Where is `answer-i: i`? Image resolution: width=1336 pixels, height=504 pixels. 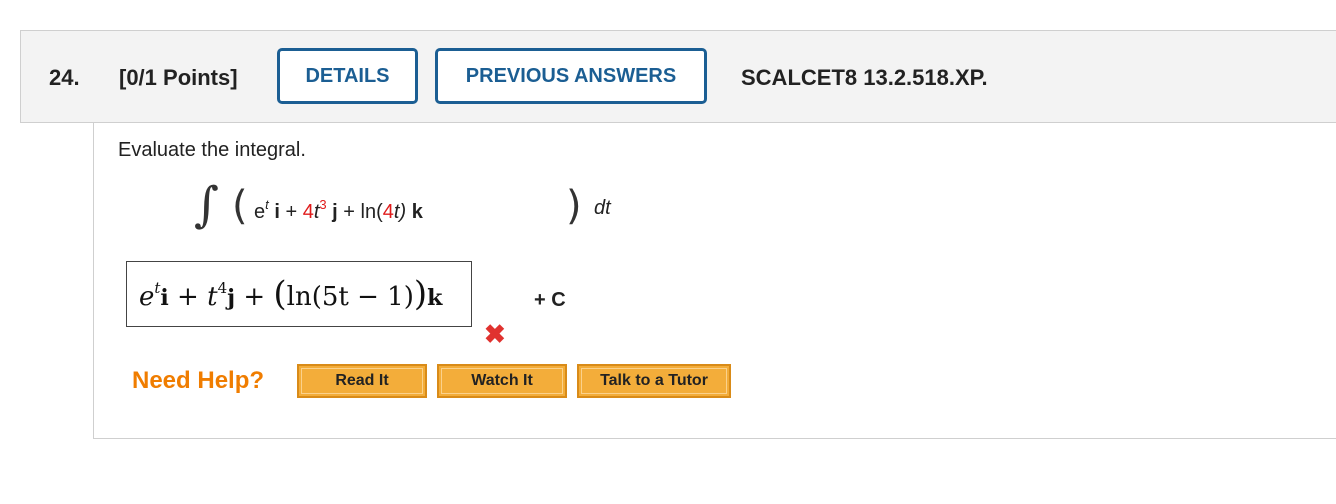 answer-i: i is located at coordinates (164, 298).